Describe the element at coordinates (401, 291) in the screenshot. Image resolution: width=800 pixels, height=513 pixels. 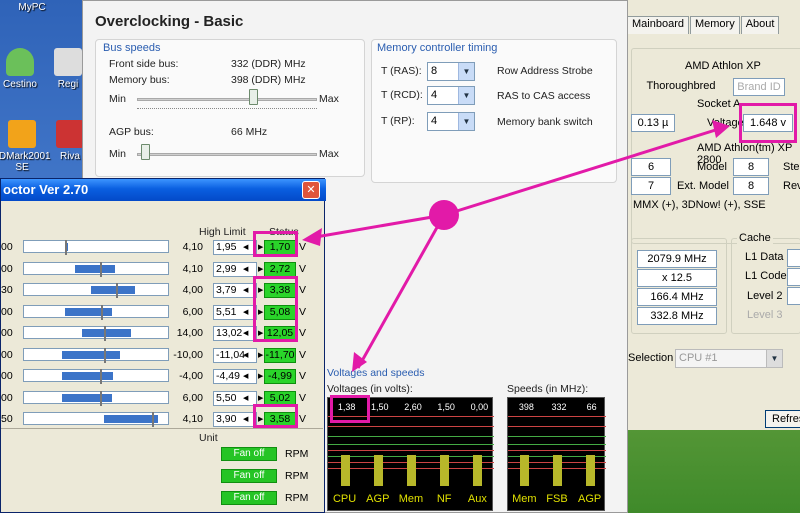
I see `arrow-to-cpu-voltage` at that location.